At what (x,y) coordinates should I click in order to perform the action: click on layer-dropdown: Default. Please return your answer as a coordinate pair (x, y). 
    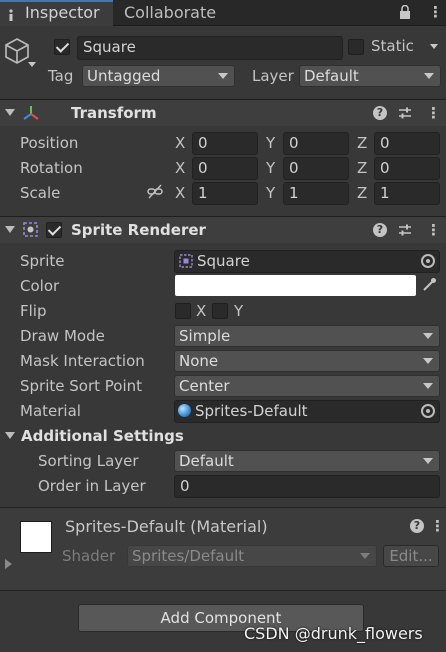
    Looking at the image, I should click on (370, 76).